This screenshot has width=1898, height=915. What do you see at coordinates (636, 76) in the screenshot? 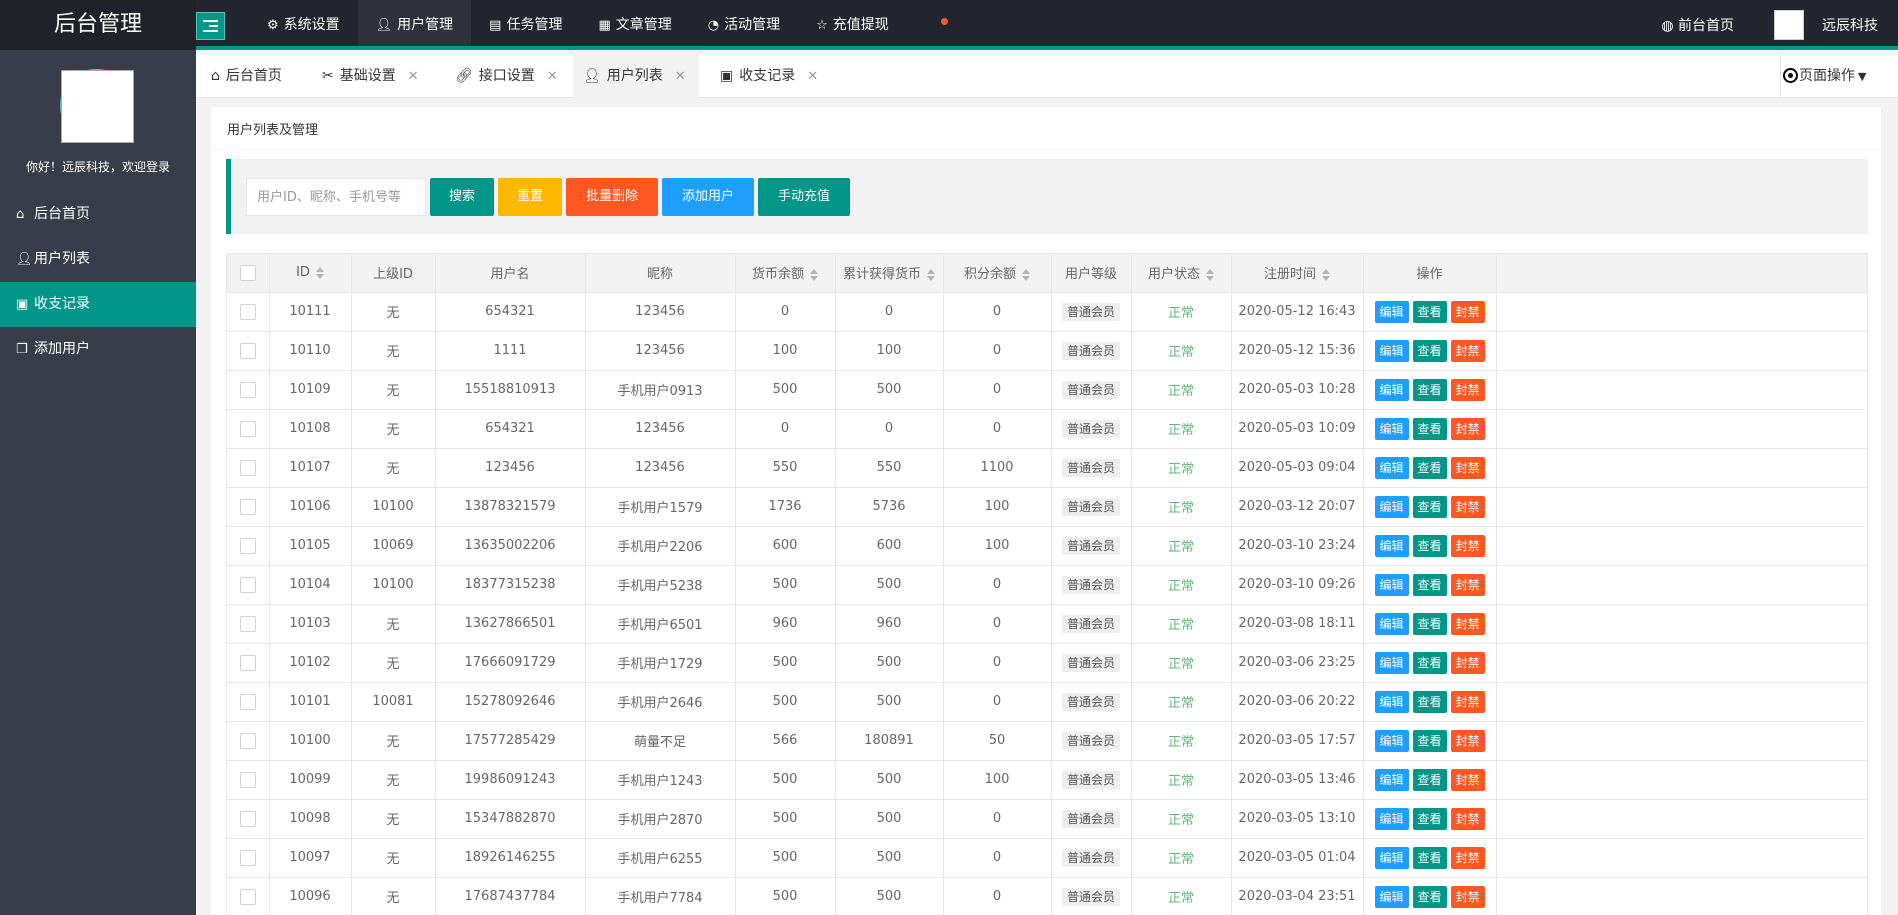
I see `tab-user-list: 👤︎ 用户列表 ✕` at bounding box center [636, 76].